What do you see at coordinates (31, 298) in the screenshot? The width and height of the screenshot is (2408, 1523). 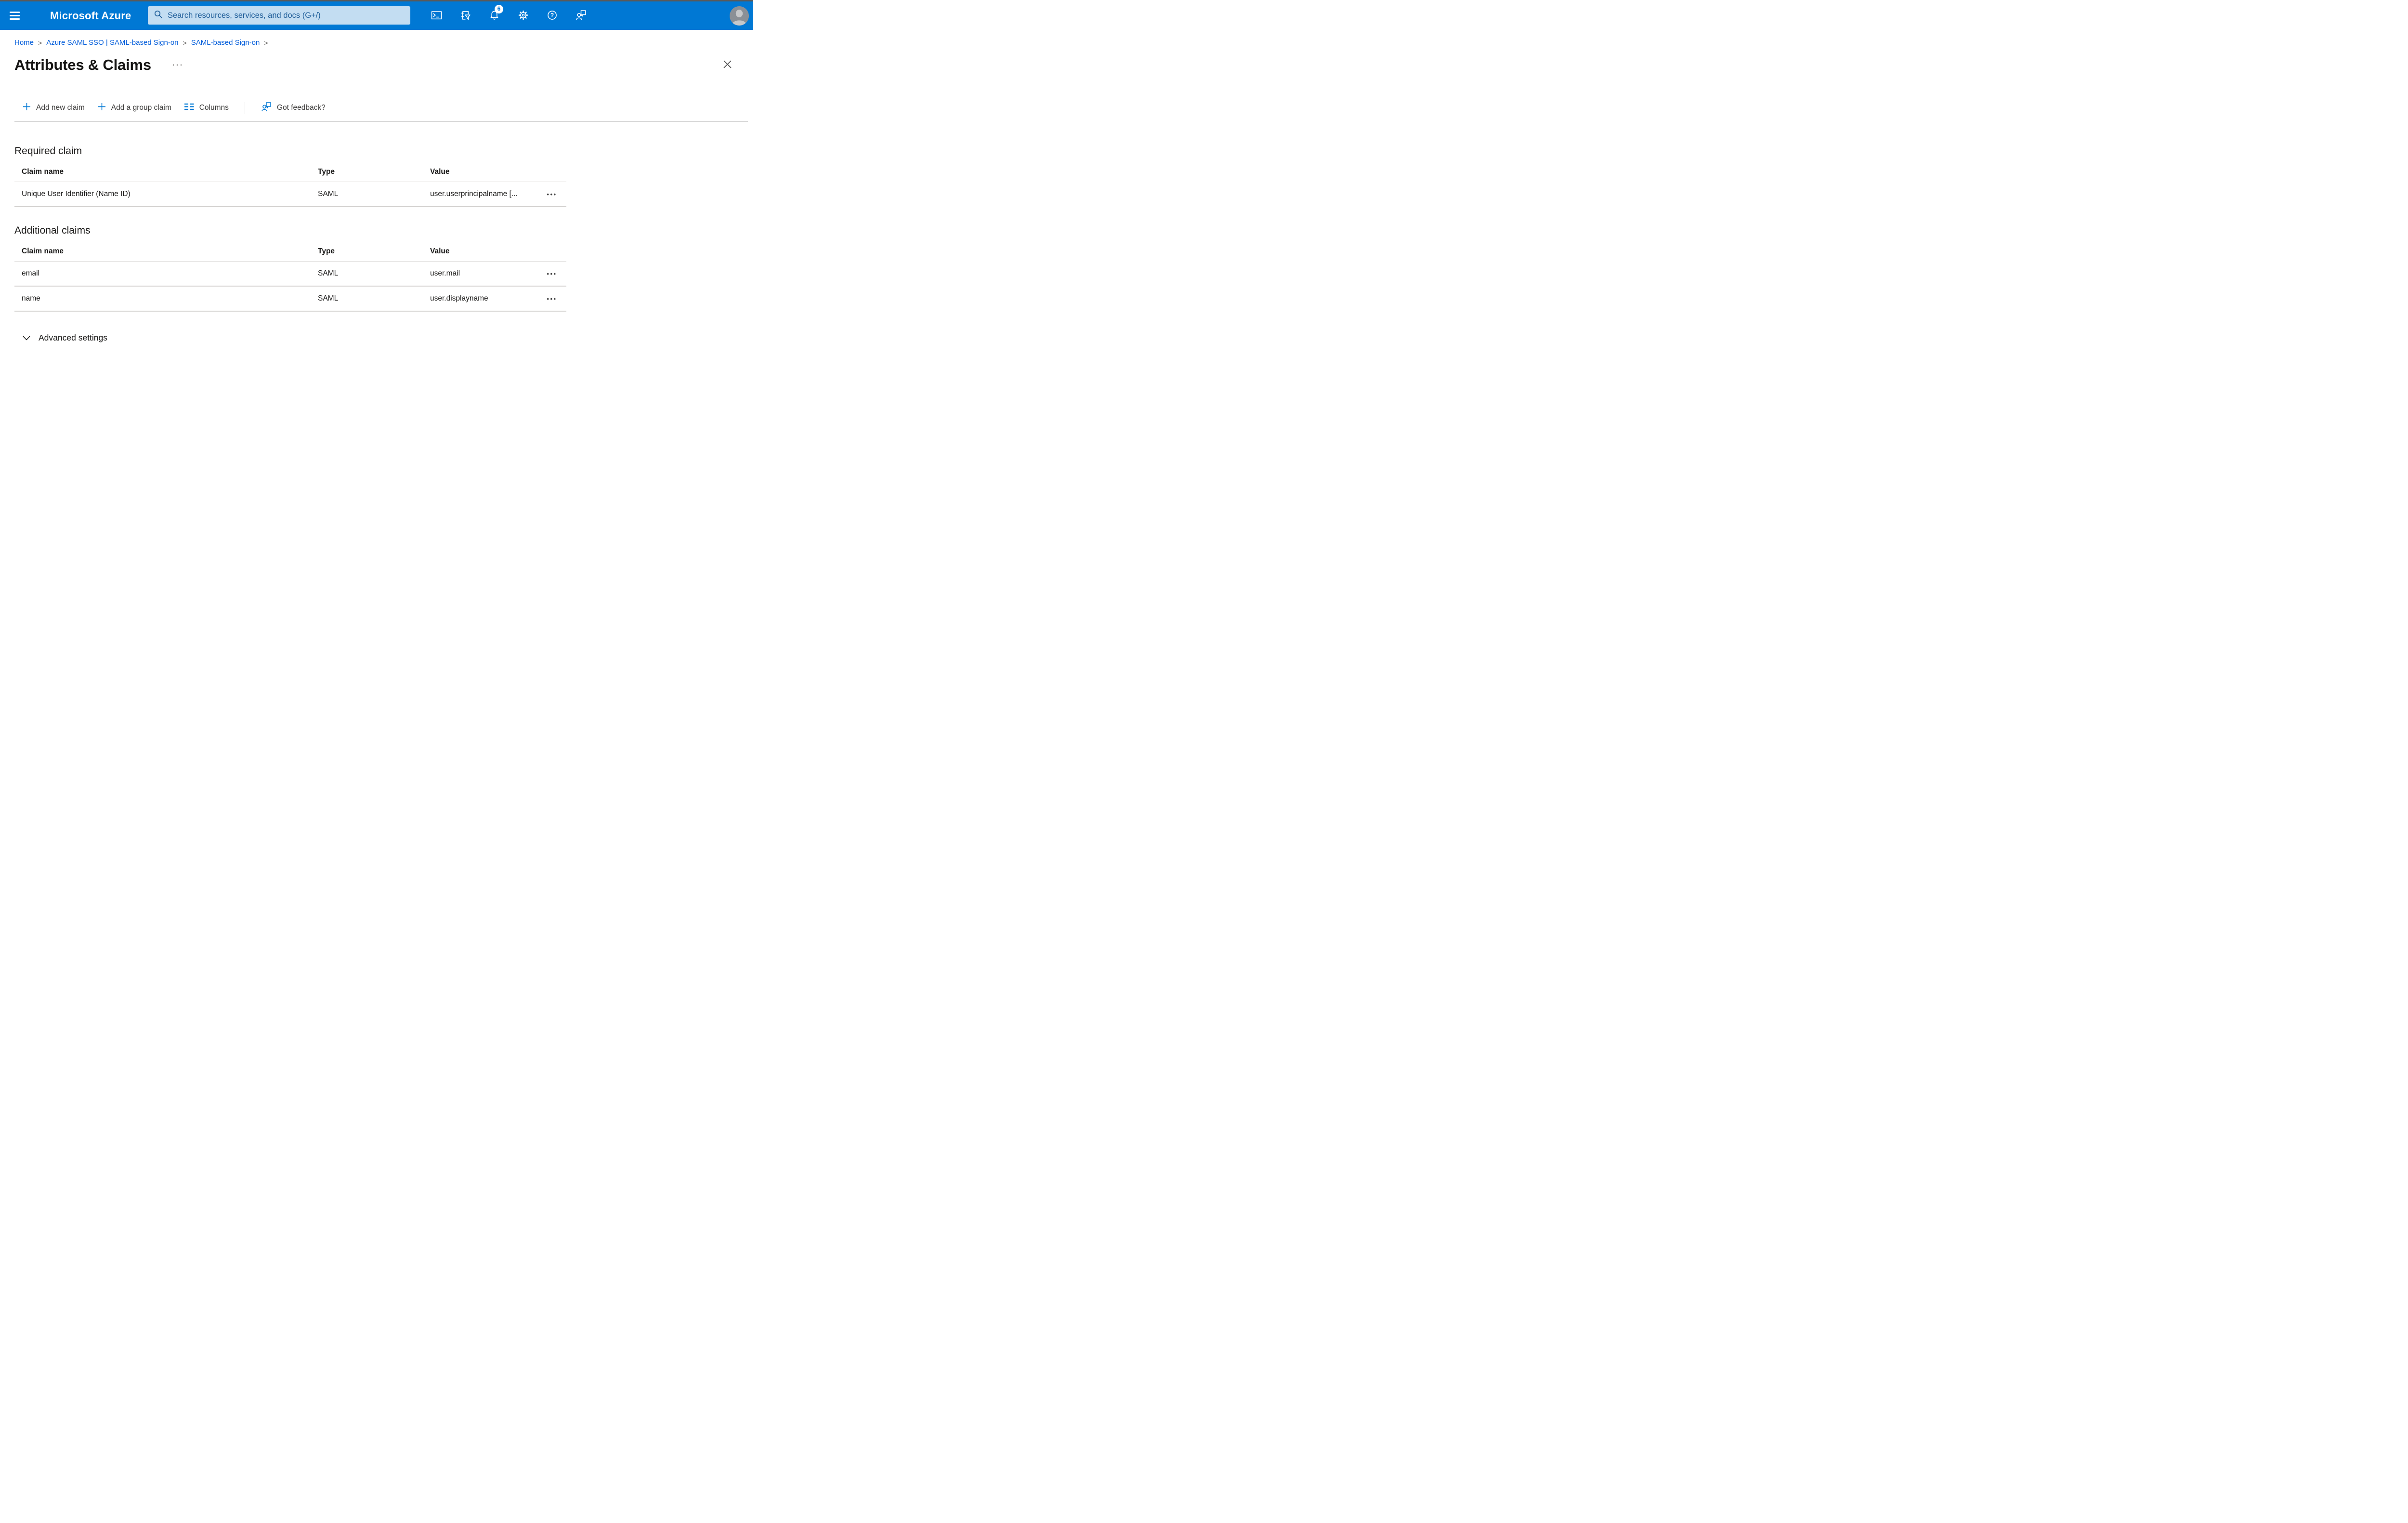 I see `claim-name-cell: name` at bounding box center [31, 298].